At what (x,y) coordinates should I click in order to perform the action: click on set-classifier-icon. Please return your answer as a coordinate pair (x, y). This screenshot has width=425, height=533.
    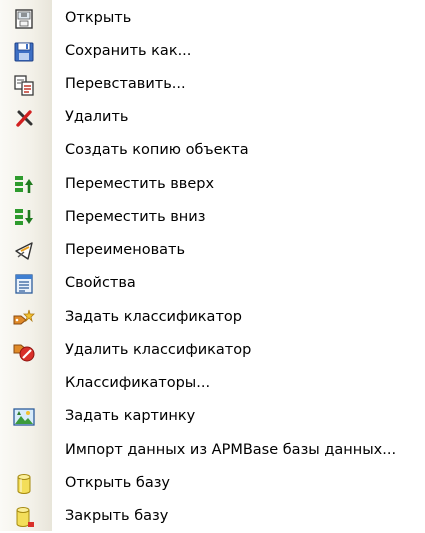
    Looking at the image, I should click on (24, 318).